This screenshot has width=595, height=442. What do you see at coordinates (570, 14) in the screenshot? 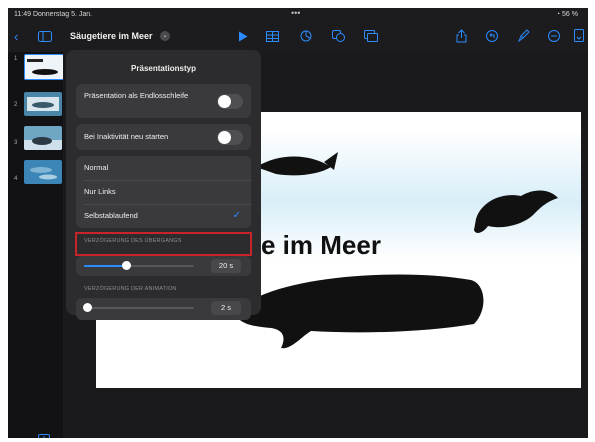
I see `battery-percent: 56 %` at bounding box center [570, 14].